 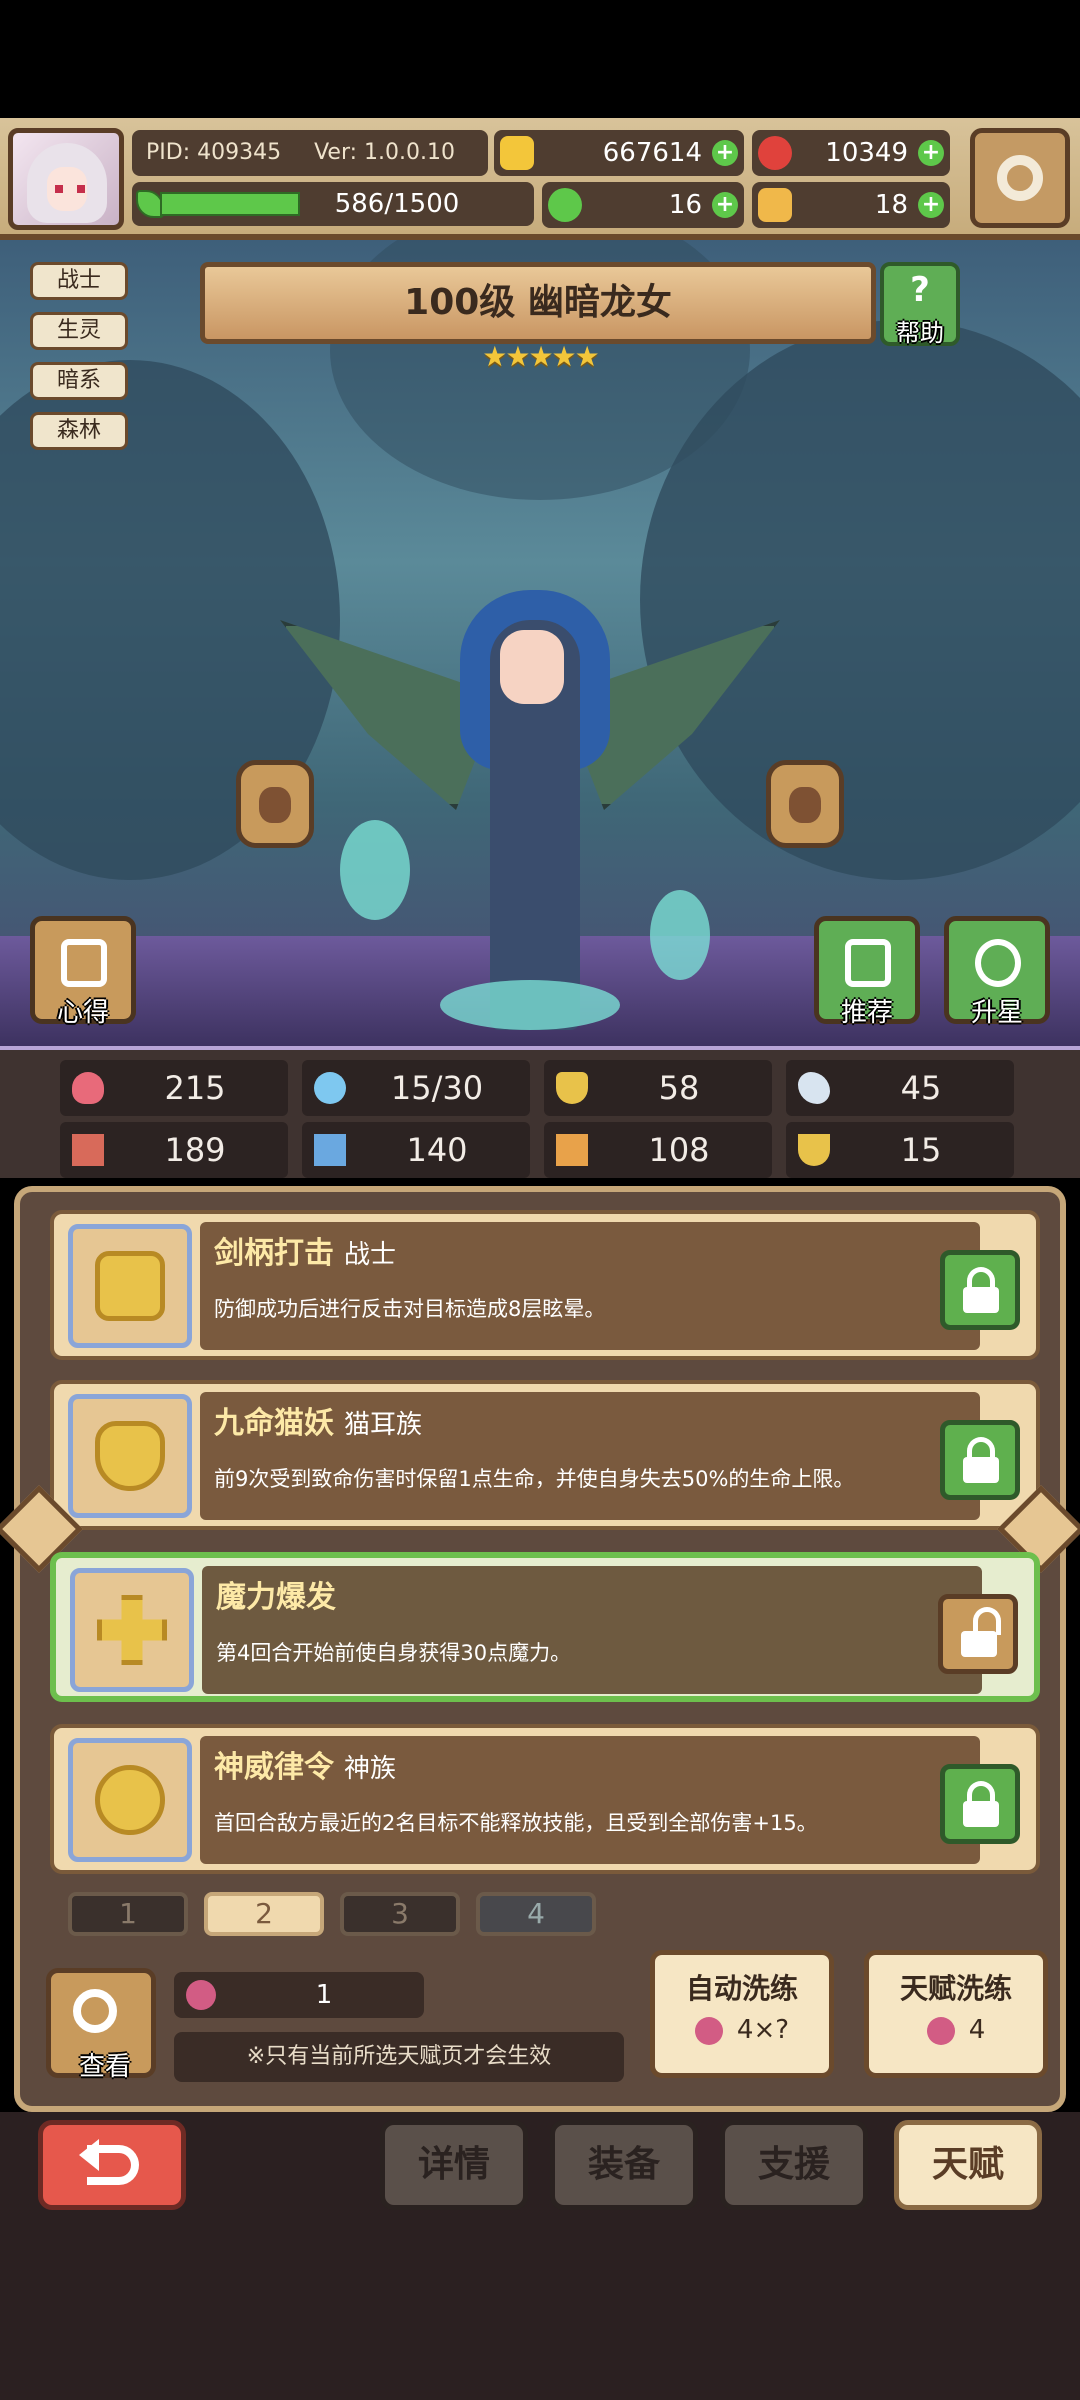 What do you see at coordinates (104, 2067) in the screenshot?
I see `view-label: 查看` at bounding box center [104, 2067].